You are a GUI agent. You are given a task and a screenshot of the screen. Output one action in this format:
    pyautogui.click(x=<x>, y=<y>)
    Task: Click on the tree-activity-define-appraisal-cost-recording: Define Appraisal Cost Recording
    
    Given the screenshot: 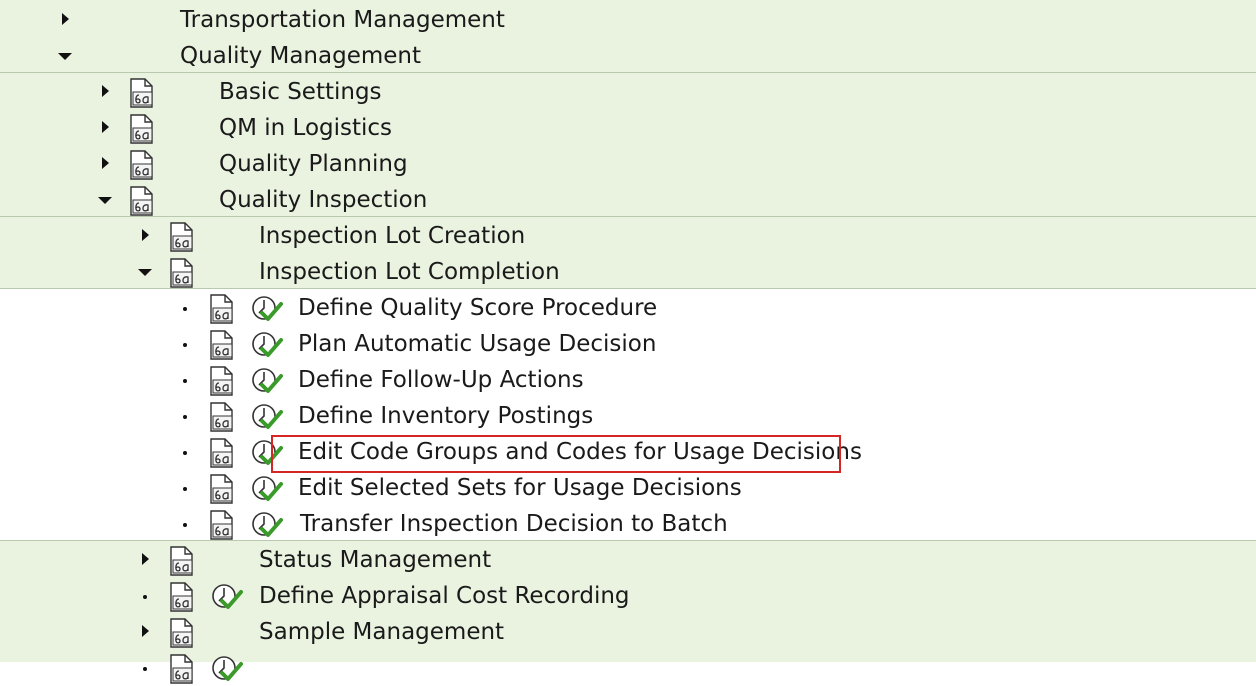 What is the action you would take?
    pyautogui.click(x=628, y=596)
    